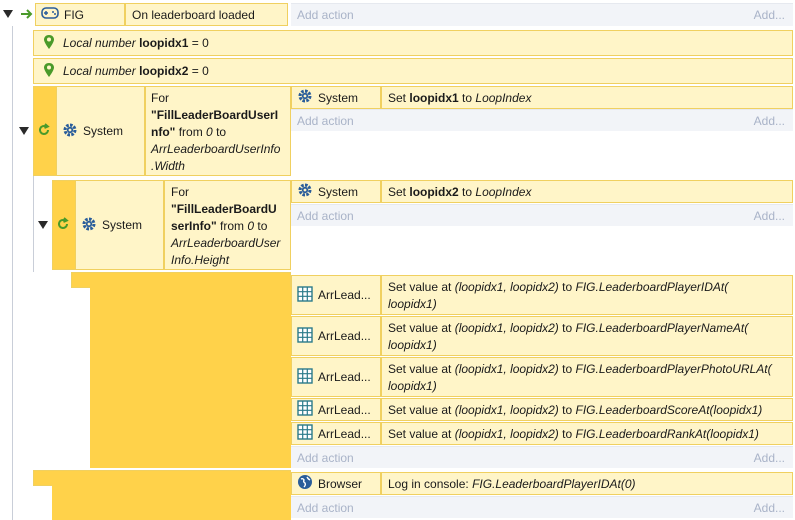  What do you see at coordinates (164, 43) in the screenshot?
I see `local-name: loopidx1` at bounding box center [164, 43].